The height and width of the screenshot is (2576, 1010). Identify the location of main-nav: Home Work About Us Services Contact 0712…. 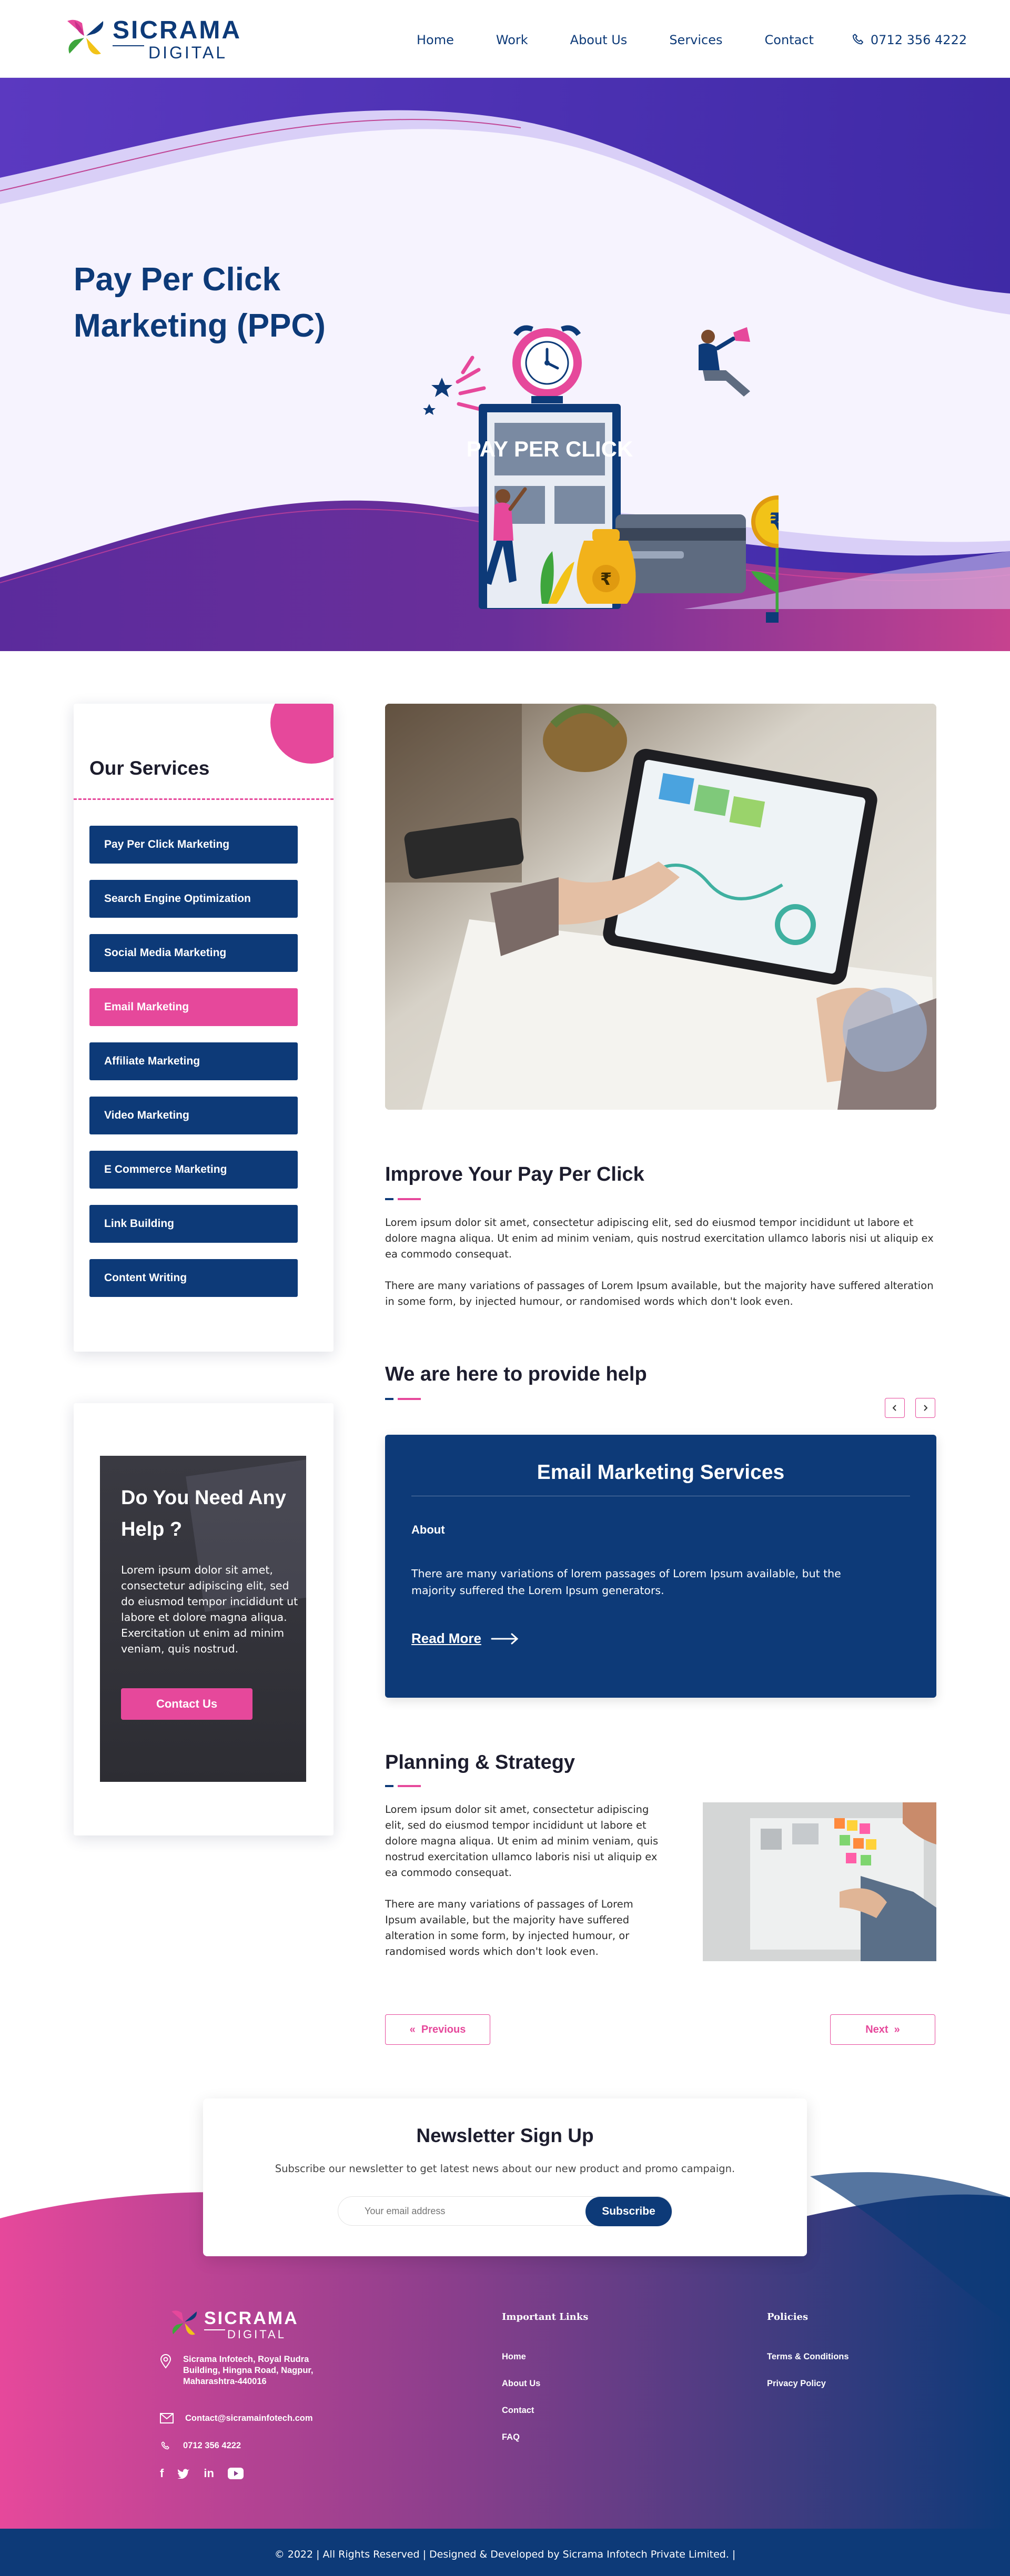
(692, 40).